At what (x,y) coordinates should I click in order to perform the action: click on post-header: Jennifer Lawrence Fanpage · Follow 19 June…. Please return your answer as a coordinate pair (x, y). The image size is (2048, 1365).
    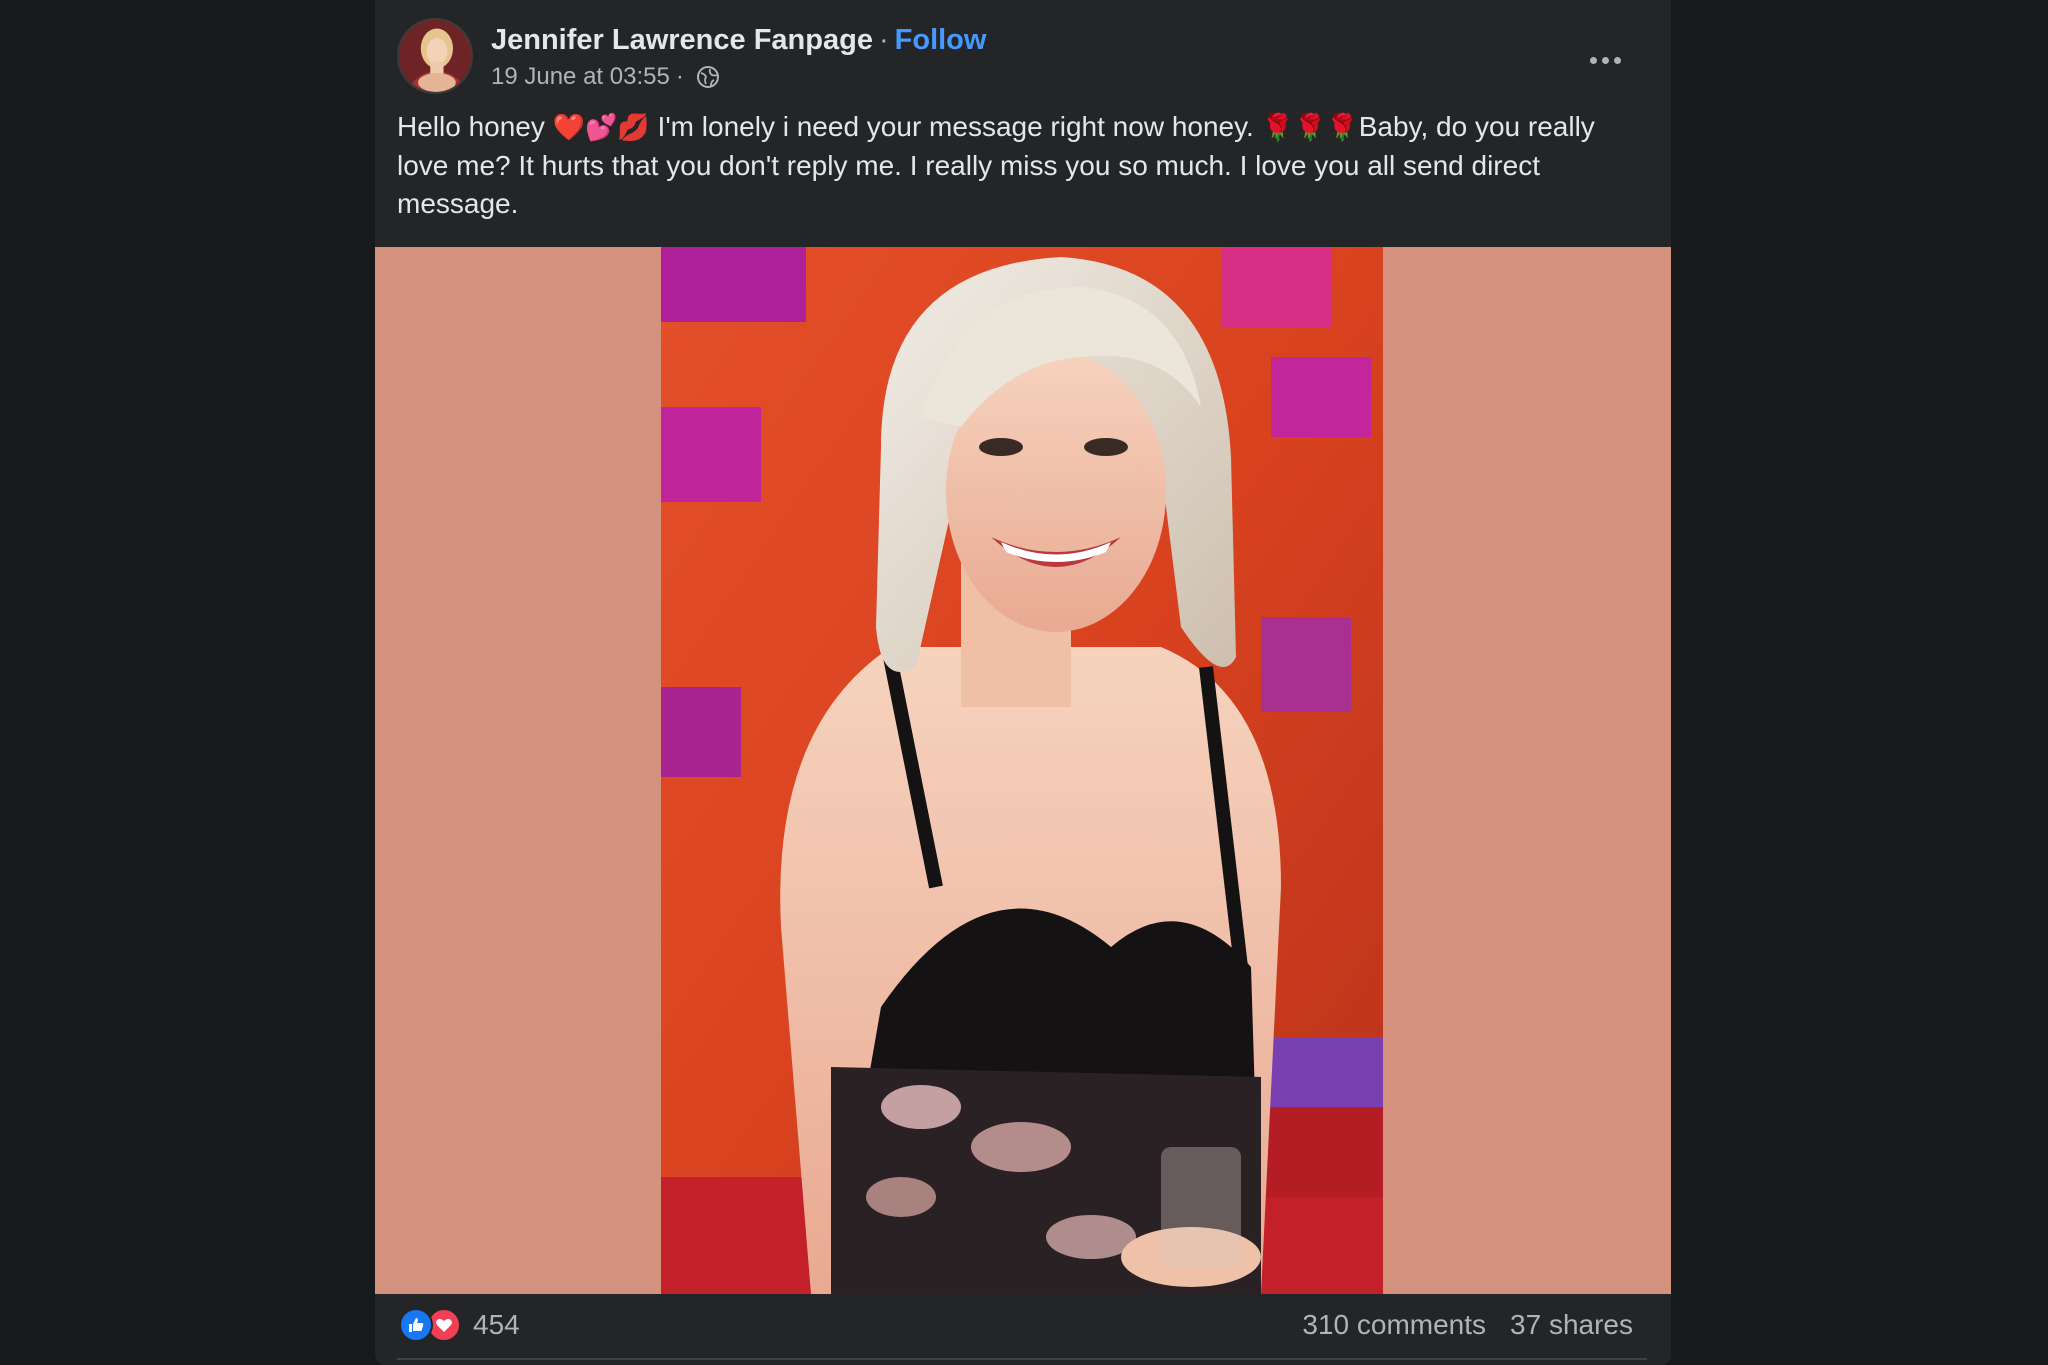
    Looking at the image, I should click on (1022, 57).